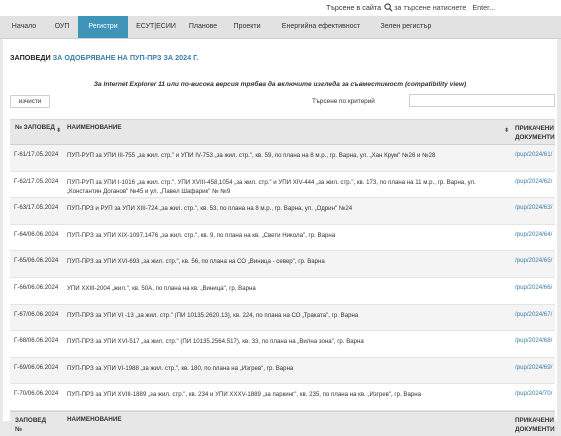  What do you see at coordinates (533, 154) in the screenshot?
I see `attached-doc-link: /pup/2024/61/` at bounding box center [533, 154].